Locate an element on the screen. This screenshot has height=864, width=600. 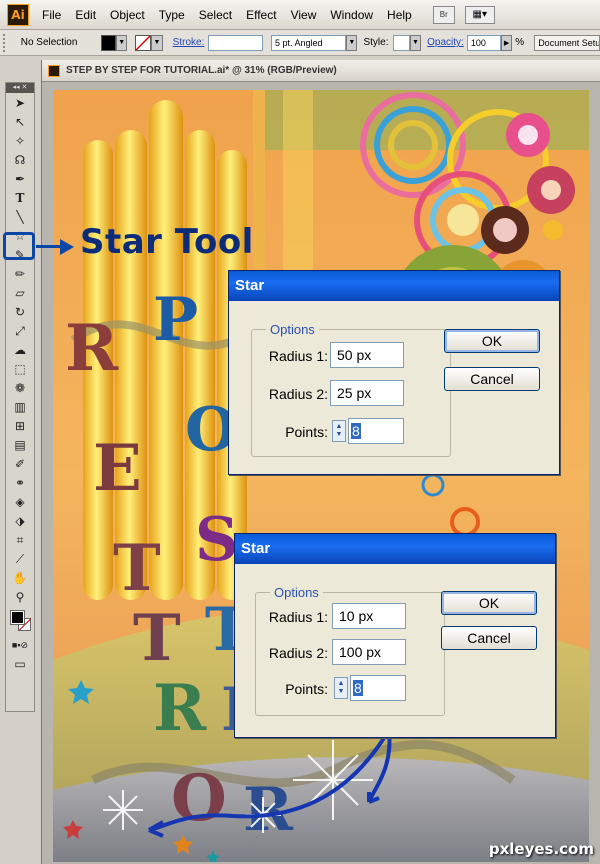
document-setup-button: Document Setup is located at coordinates (567, 42).